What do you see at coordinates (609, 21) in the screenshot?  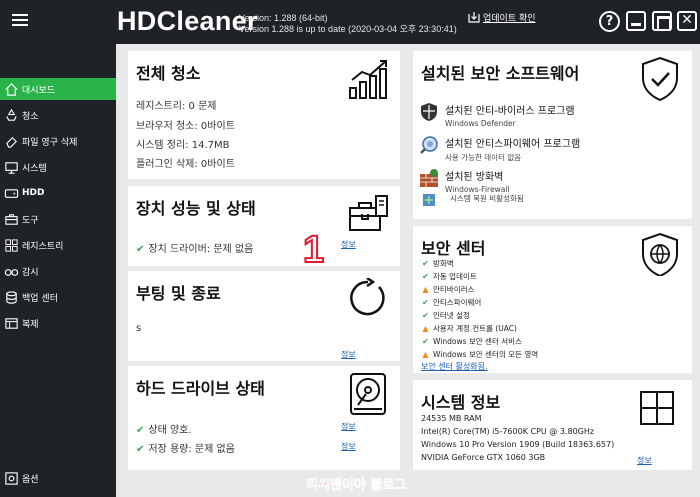 I see `help-icon: ?` at bounding box center [609, 21].